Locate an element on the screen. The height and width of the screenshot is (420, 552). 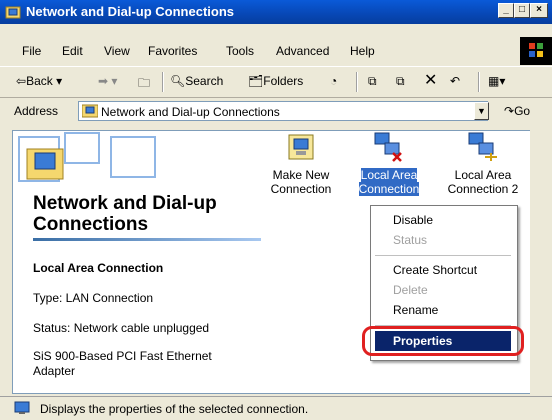
copy-to-icon: ⧉ is located at coordinates (400, 81).